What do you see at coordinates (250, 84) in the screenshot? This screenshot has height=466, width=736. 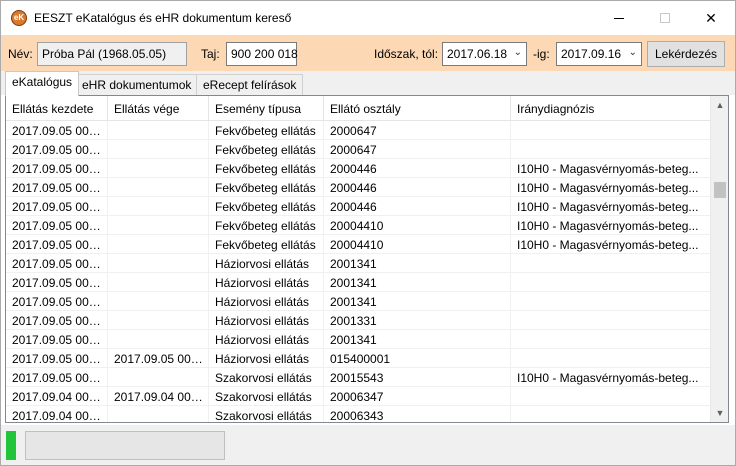 I see `tab-erecept-felirasok: eRecept felírások` at bounding box center [250, 84].